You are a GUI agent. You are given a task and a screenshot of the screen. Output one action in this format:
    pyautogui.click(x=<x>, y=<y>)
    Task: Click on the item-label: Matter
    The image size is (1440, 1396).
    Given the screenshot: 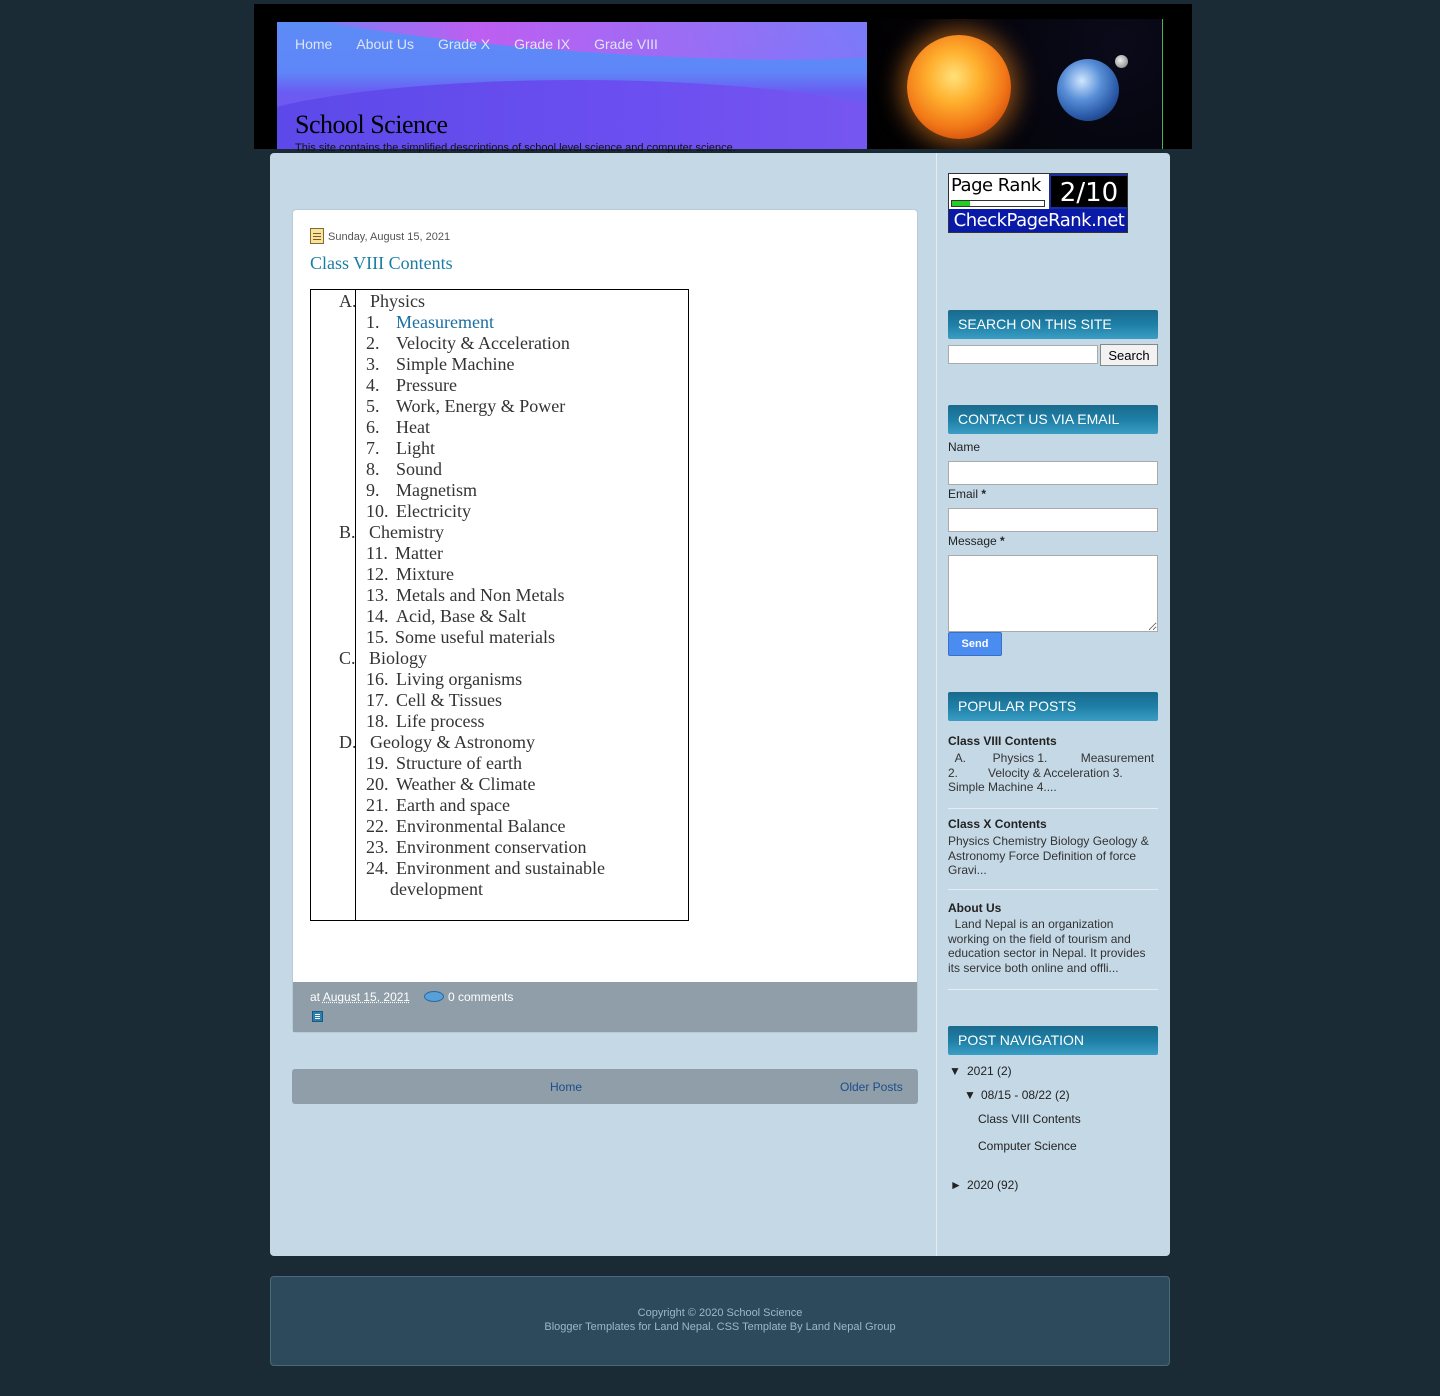 What is the action you would take?
    pyautogui.click(x=419, y=553)
    